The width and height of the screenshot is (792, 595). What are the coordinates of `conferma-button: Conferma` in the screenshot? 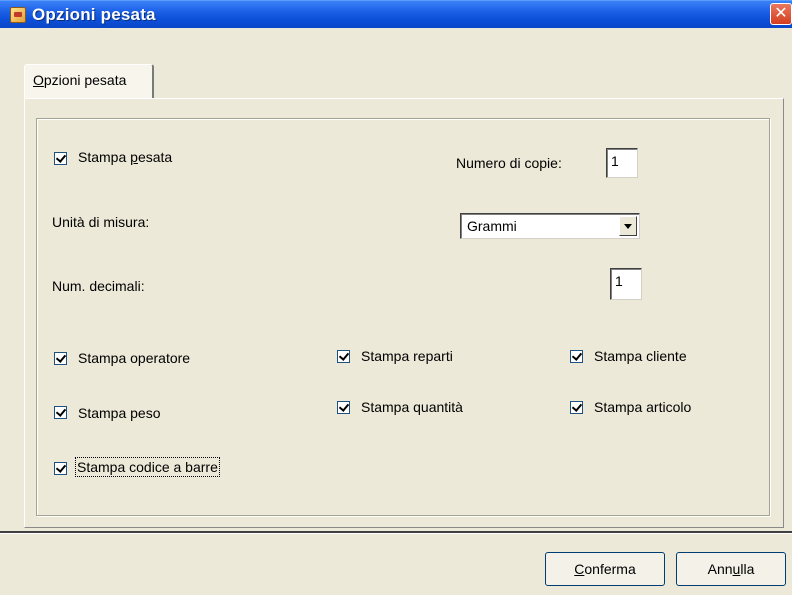 It's located at (605, 569).